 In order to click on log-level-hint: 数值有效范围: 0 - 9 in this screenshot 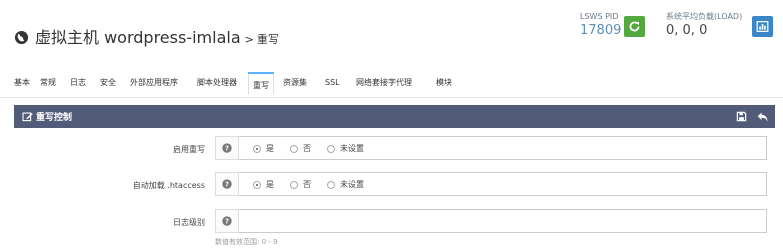, I will do `click(246, 242)`.